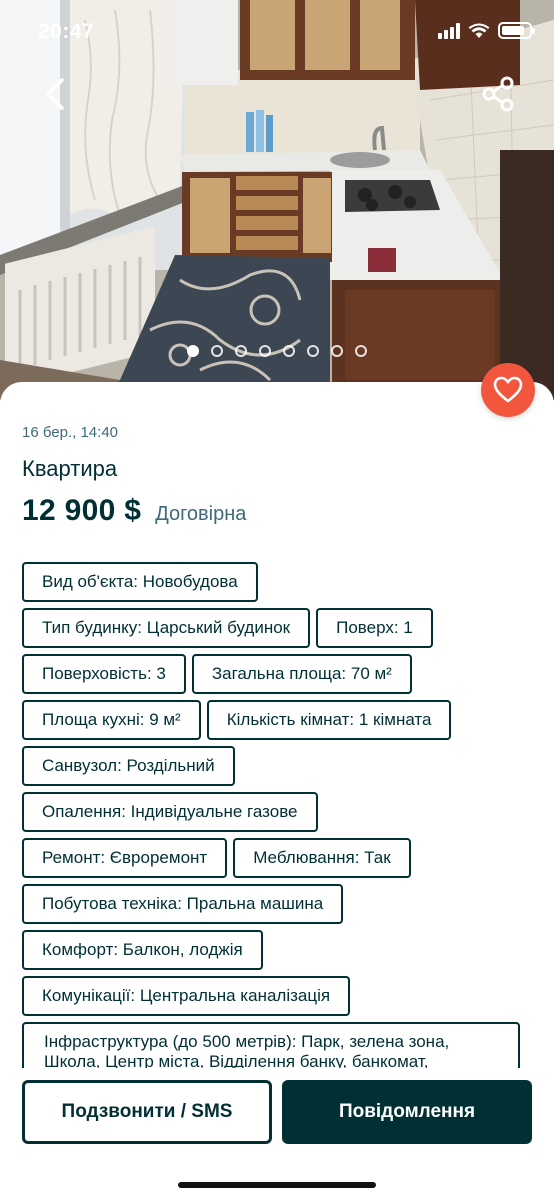 The width and height of the screenshot is (554, 1200). What do you see at coordinates (70, 432) in the screenshot?
I see `listing-date: 16 бер., 14:40` at bounding box center [70, 432].